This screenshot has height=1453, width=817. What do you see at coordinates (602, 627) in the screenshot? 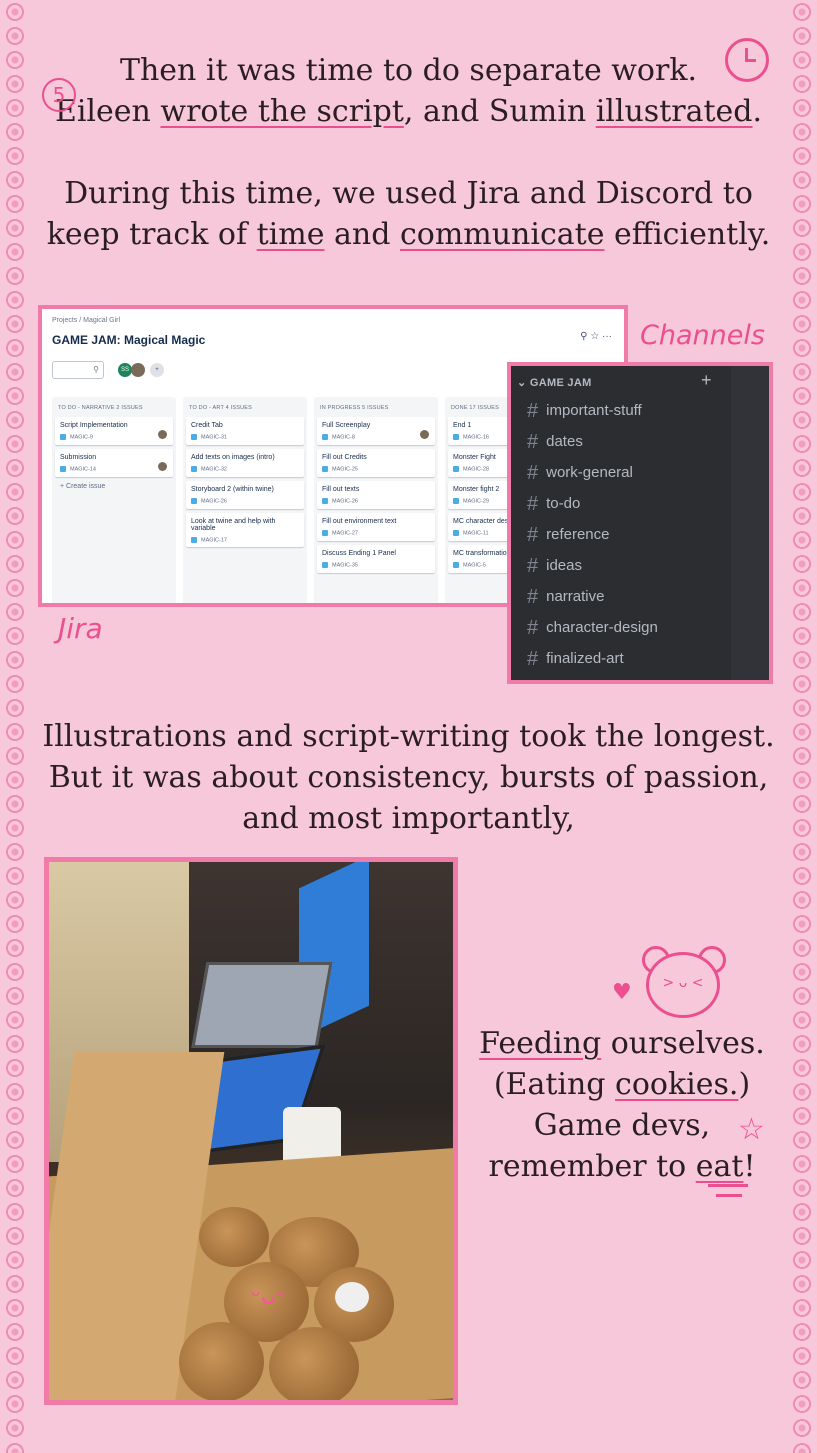
I see `discord-channel-name: character-design` at bounding box center [602, 627].